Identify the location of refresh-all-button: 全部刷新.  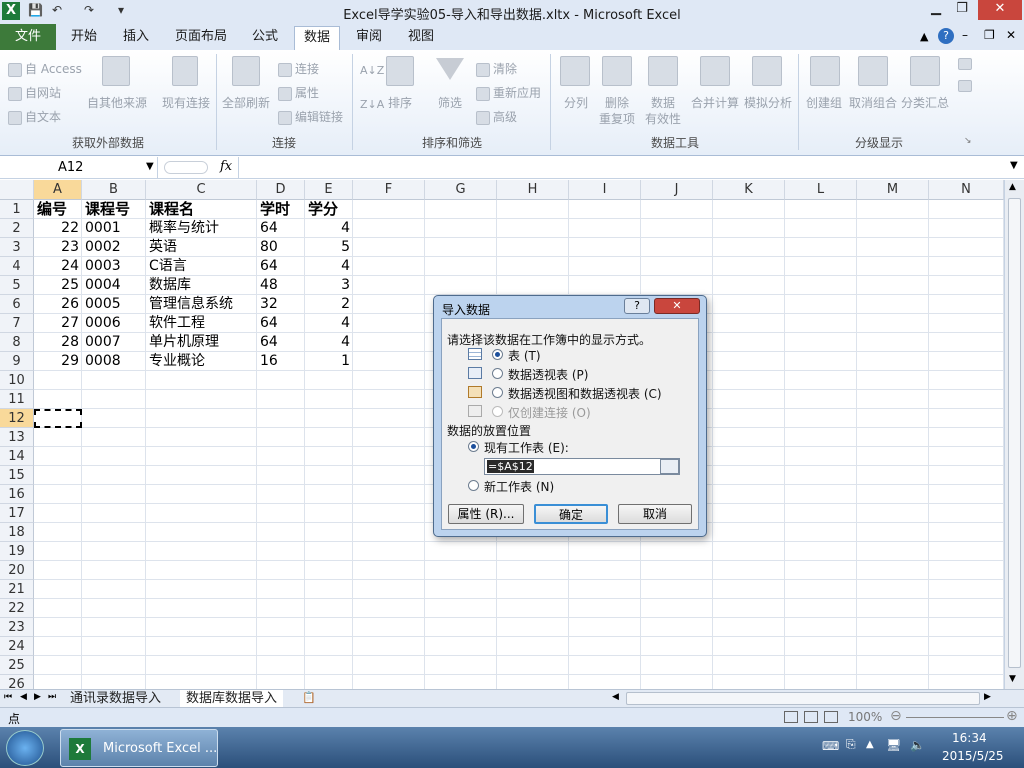
(246, 102).